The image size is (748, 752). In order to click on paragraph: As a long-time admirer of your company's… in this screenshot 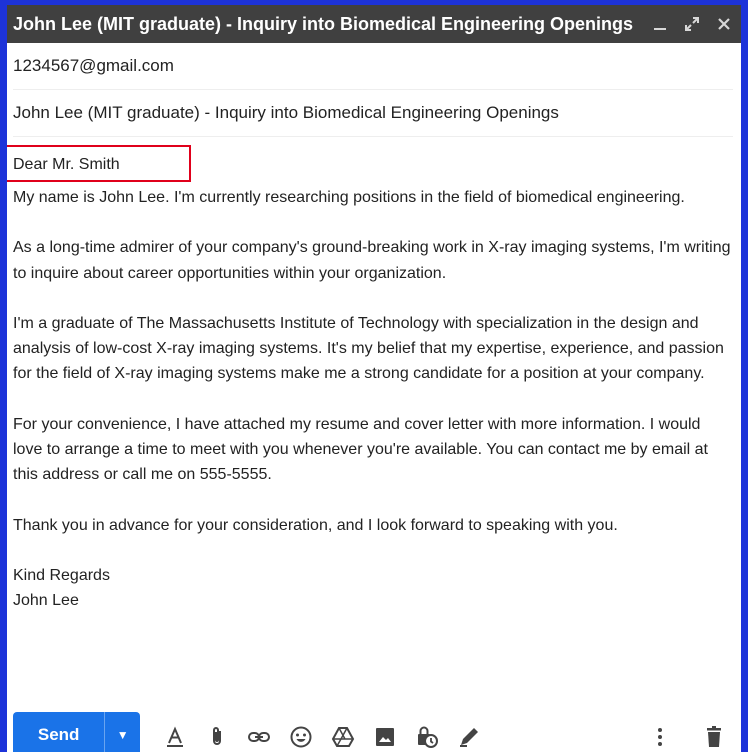, I will do `click(372, 260)`.